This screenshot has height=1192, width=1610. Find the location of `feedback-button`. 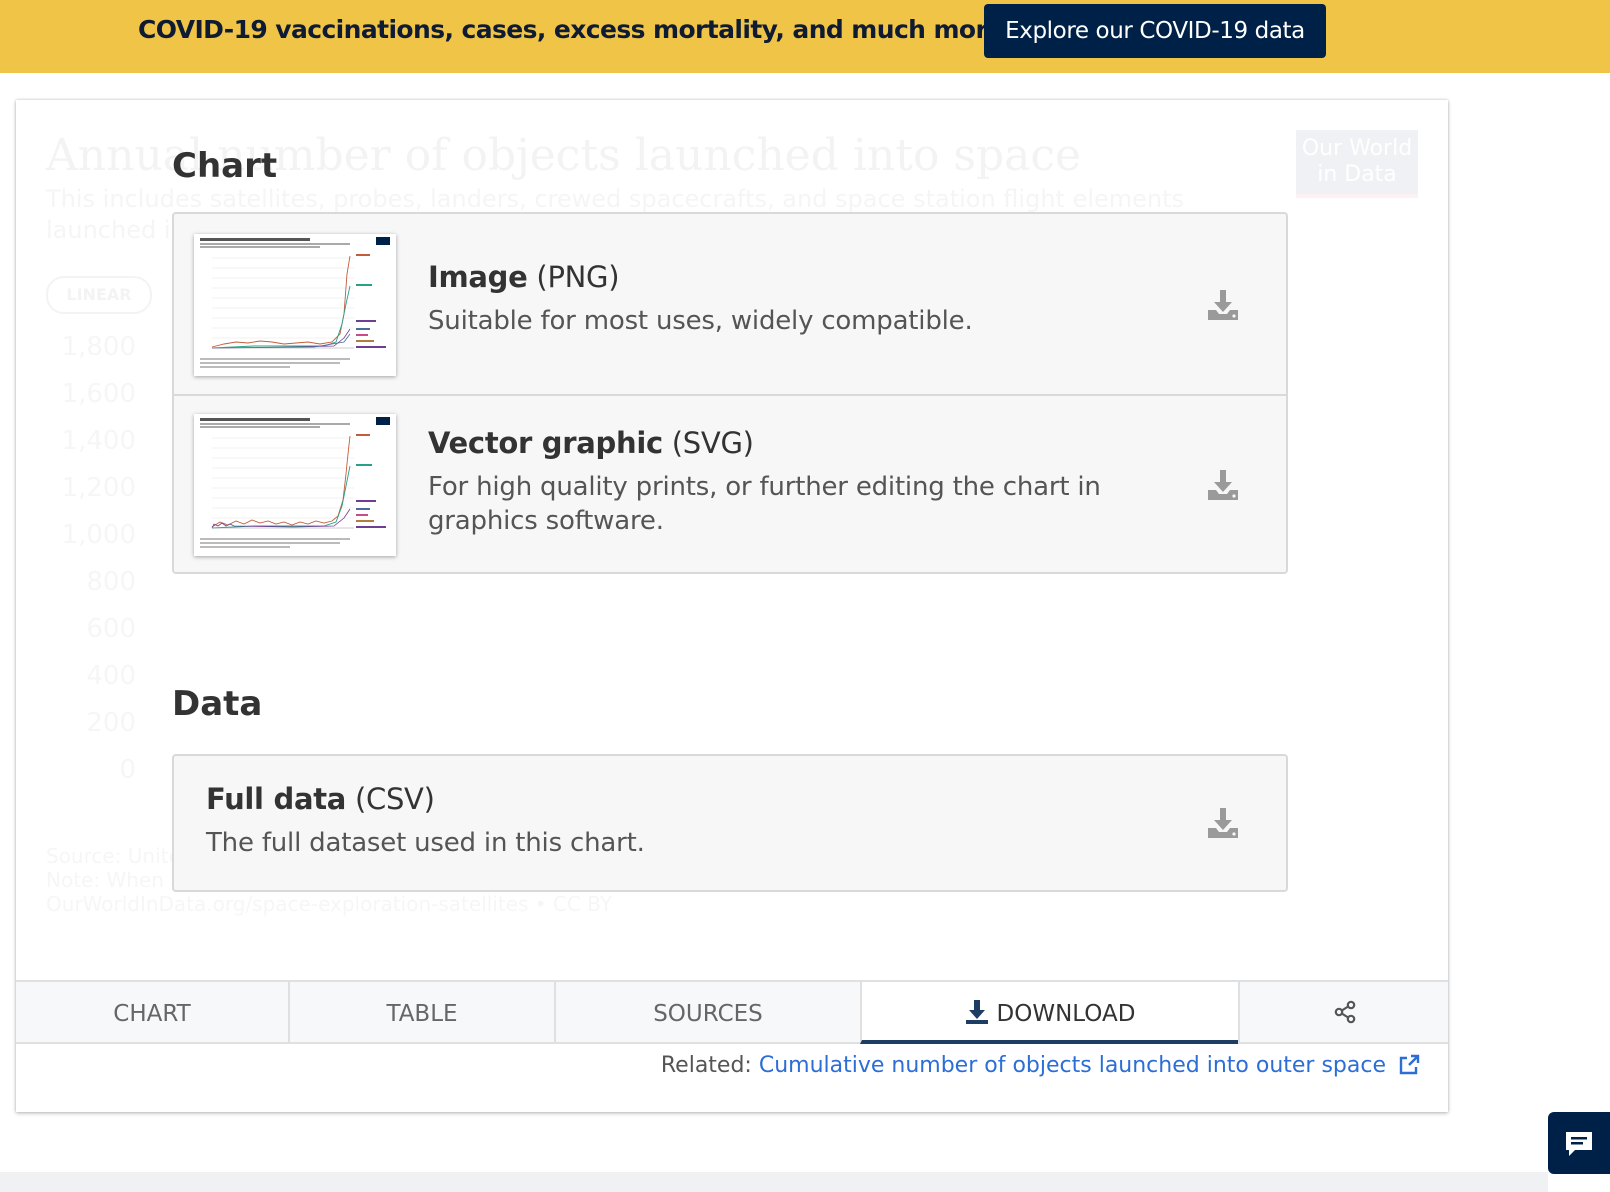

feedback-button is located at coordinates (1579, 1143).